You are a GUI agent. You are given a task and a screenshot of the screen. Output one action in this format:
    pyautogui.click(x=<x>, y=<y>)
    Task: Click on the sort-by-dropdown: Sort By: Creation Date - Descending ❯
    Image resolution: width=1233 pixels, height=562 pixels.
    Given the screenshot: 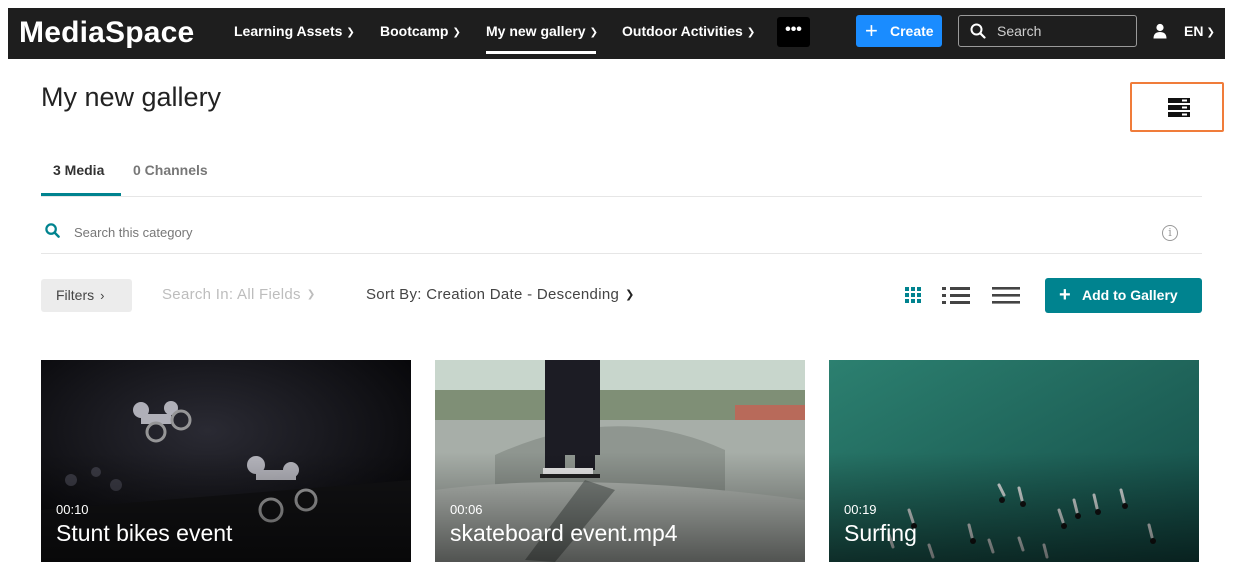 What is the action you would take?
    pyautogui.click(x=500, y=294)
    